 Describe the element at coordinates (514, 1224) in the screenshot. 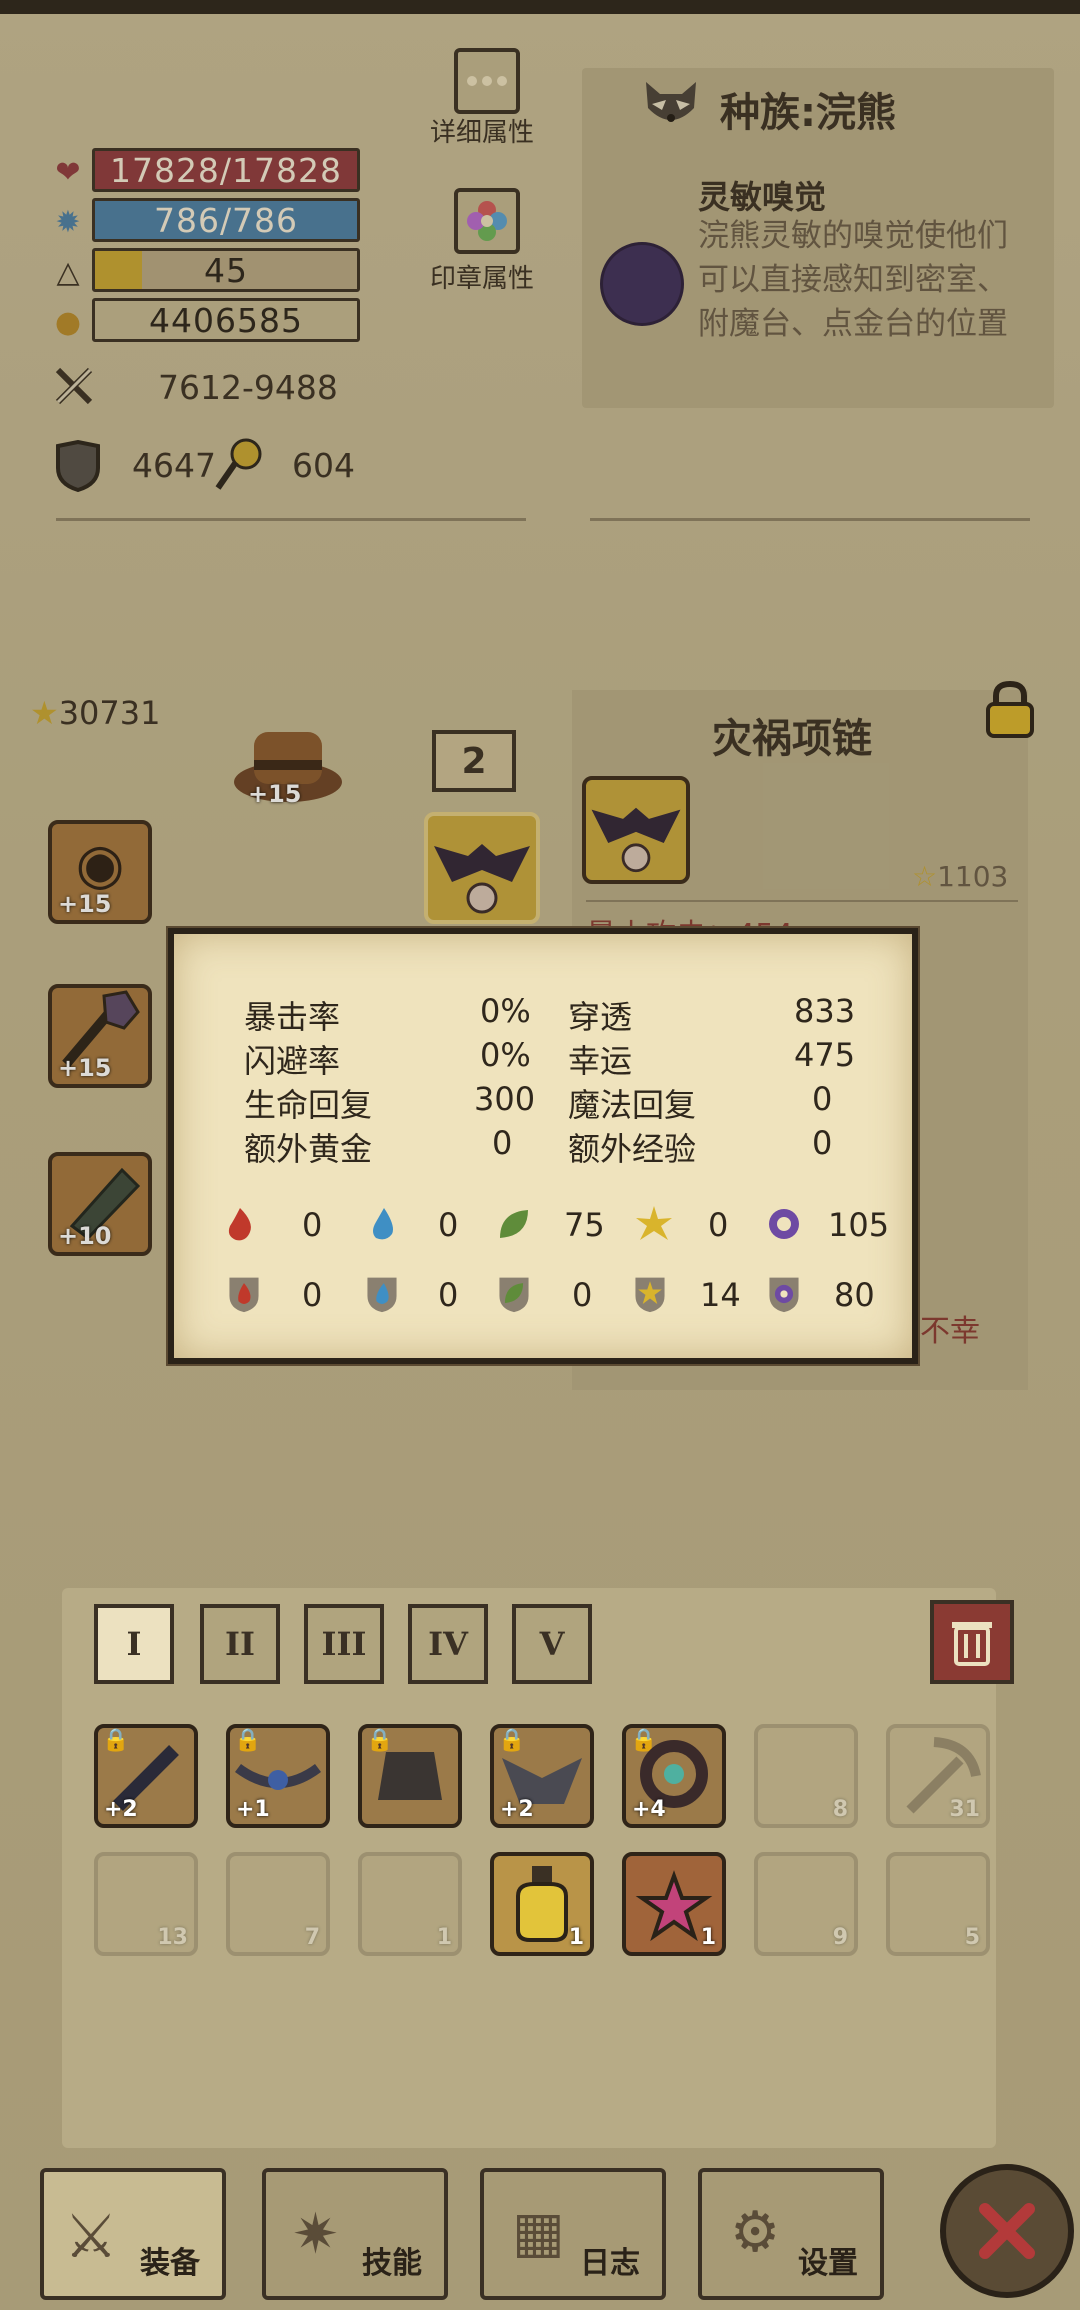

I see `nature-attack-icon` at that location.